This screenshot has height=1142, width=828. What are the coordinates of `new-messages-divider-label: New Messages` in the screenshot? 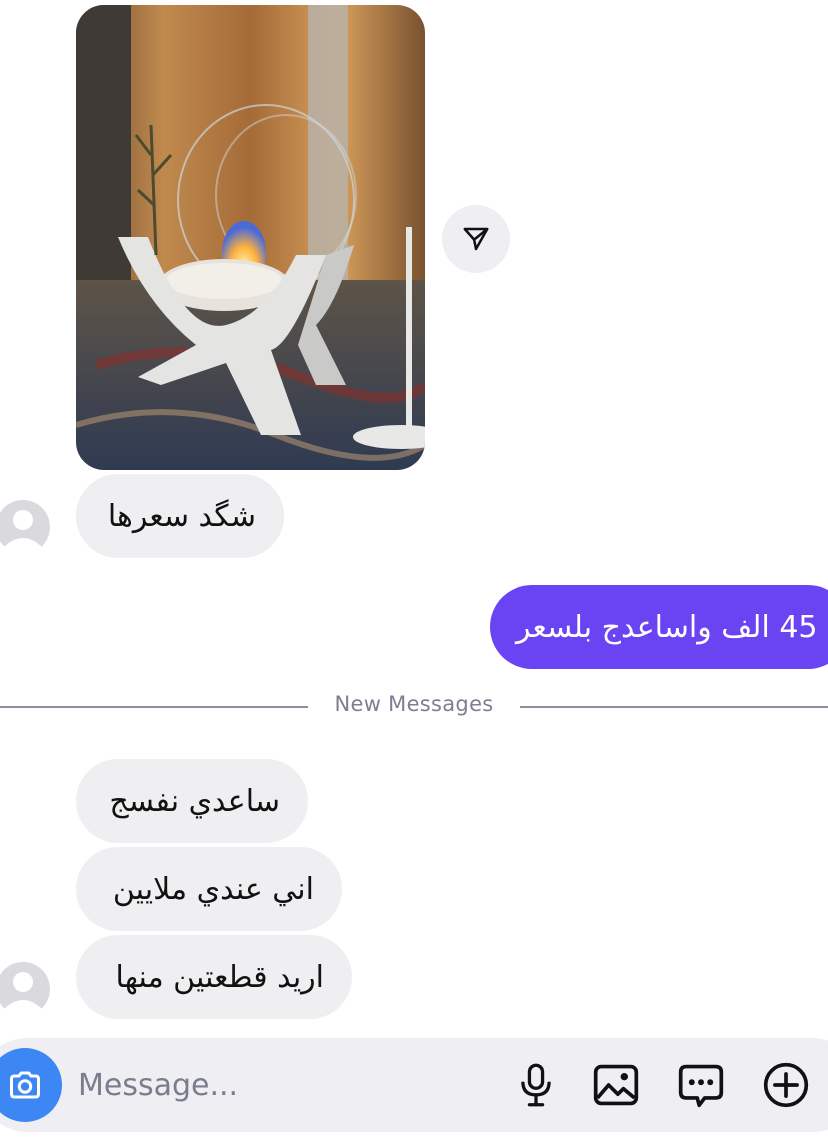 It's located at (414, 704).